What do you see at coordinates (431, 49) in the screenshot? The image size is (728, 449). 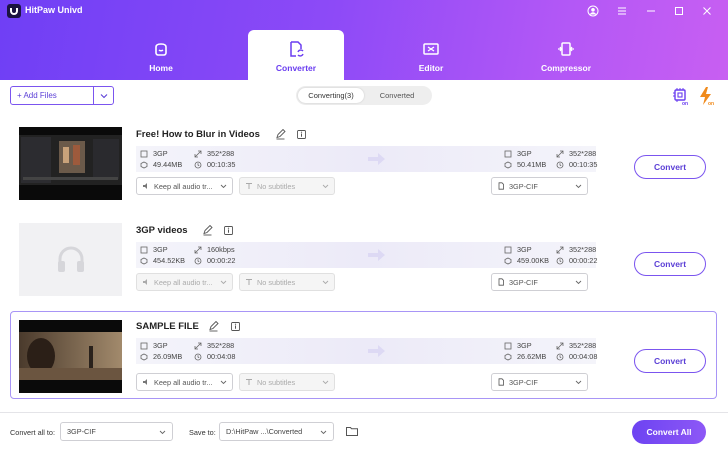 I see `editor-icon` at bounding box center [431, 49].